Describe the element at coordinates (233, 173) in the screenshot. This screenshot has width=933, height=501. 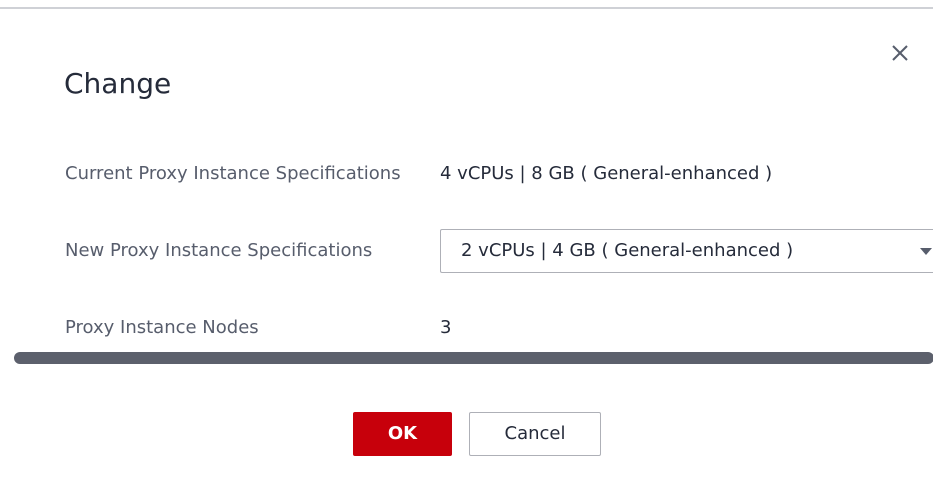
I see `current-spec-label: Current Proxy Instance Specifications` at that location.